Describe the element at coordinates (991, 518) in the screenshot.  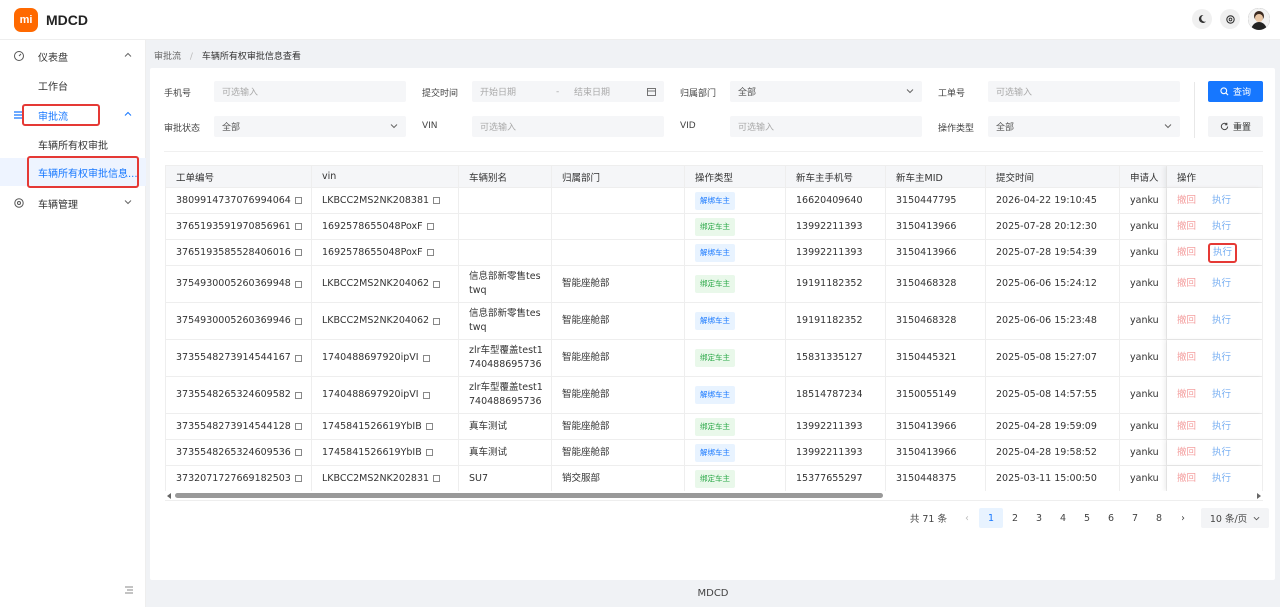
I see `page-button: 1` at that location.